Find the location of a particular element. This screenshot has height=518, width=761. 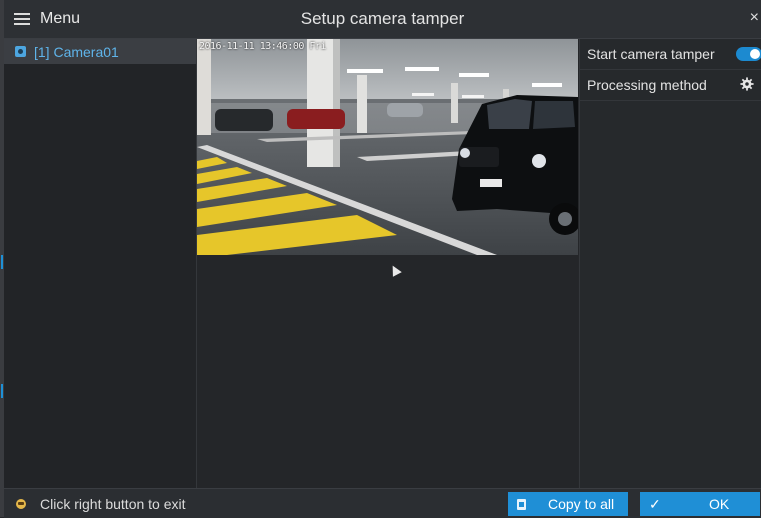

tamper-setting-row: Start camera tamper is located at coordinates (670, 54).